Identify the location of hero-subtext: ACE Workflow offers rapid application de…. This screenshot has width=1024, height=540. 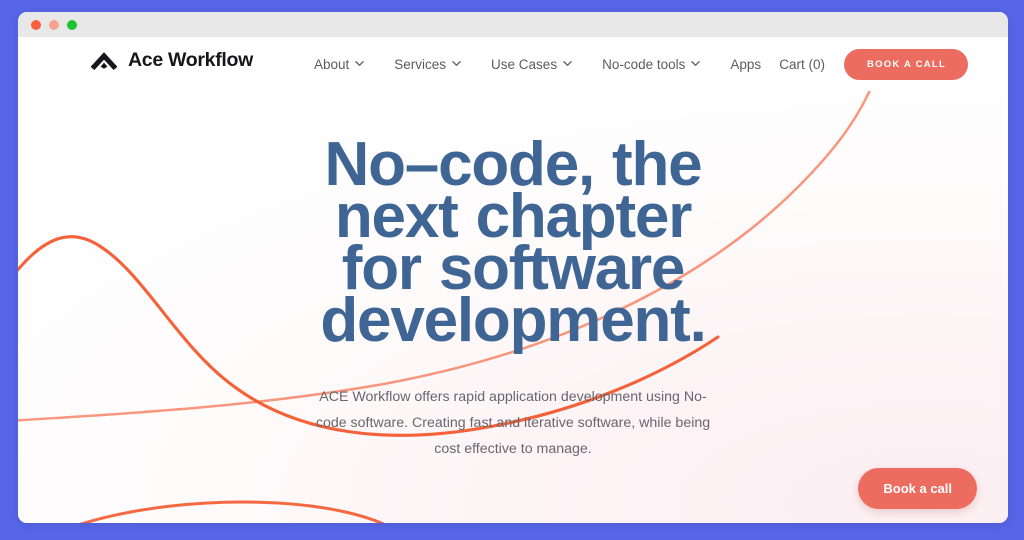
(513, 423).